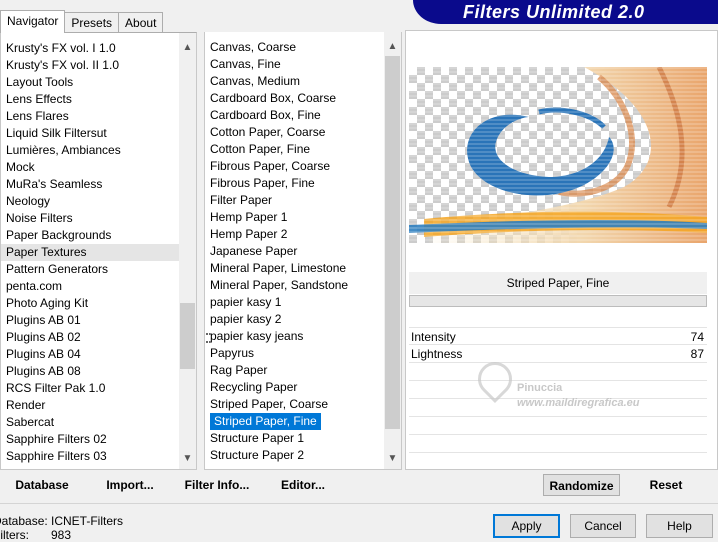 The image size is (718, 542). What do you see at coordinates (295, 183) in the screenshot?
I see `list-item: Fibrous Paper, Fine` at bounding box center [295, 183].